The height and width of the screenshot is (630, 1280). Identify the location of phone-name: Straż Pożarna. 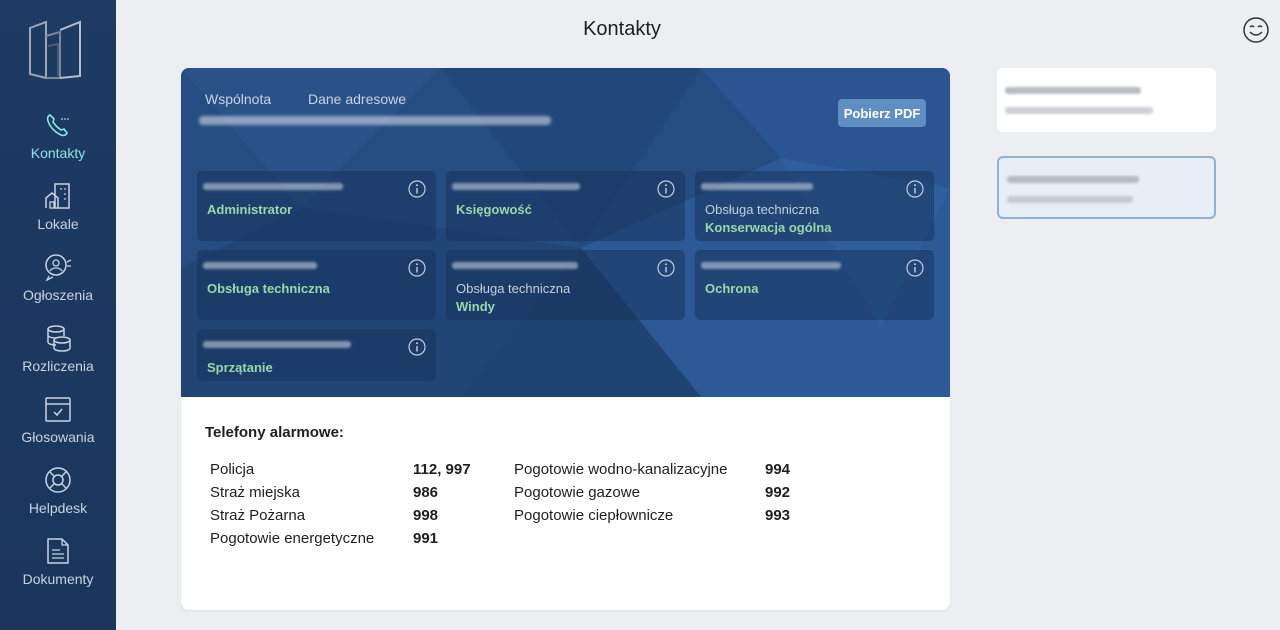
(258, 515).